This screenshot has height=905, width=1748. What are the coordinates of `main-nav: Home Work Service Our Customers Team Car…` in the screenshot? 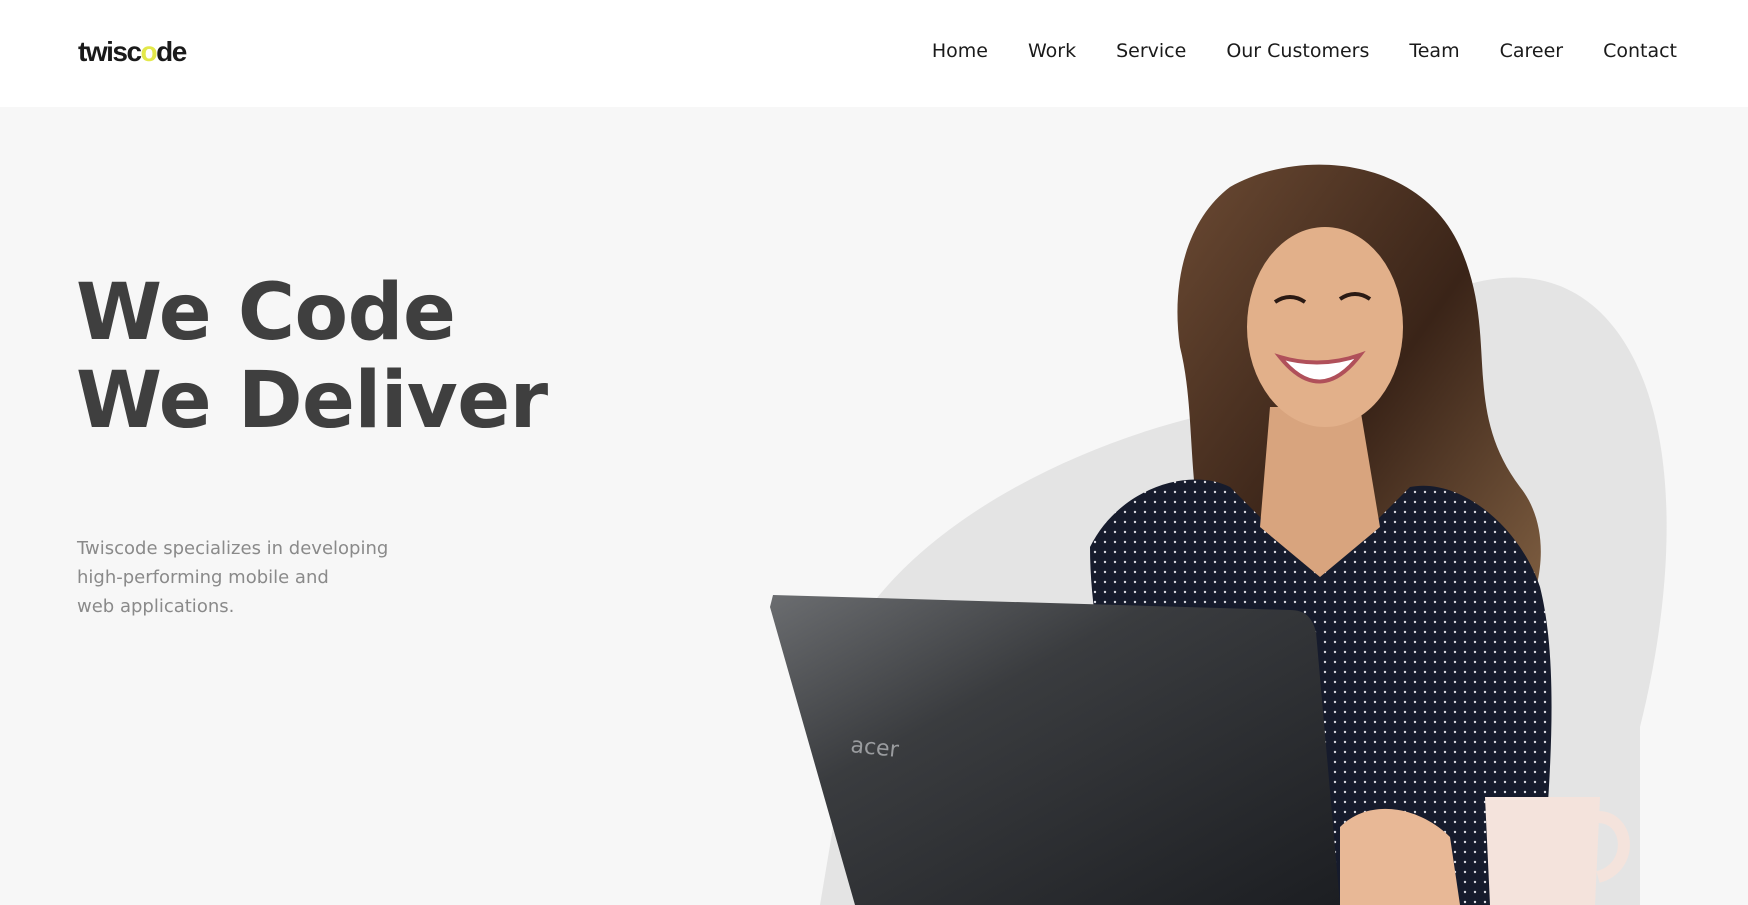 It's located at (1284, 51).